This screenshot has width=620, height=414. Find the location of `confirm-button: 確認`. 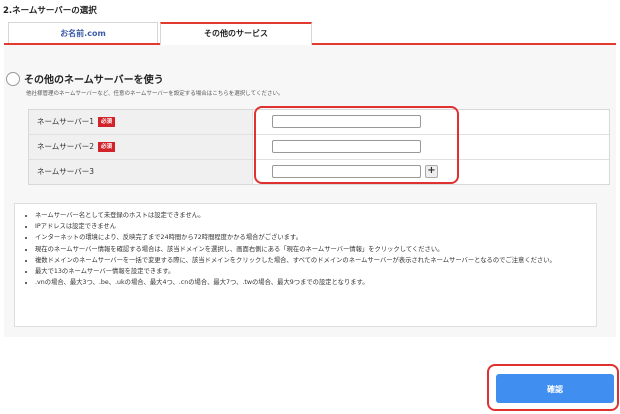

confirm-button: 確認 is located at coordinates (555, 388).